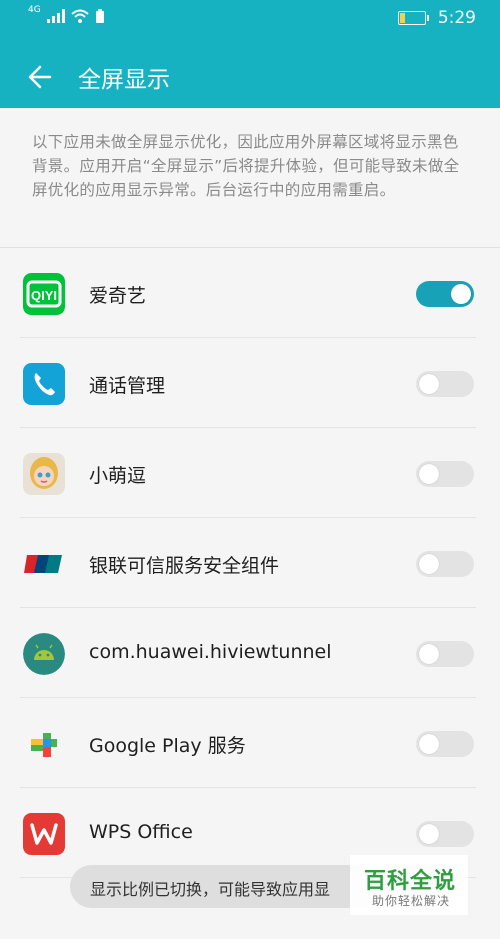 Image resolution: width=500 pixels, height=939 pixels. I want to click on list-item-hiviewtunnel: com.huawei.hiviewtunnel, so click(250, 653).